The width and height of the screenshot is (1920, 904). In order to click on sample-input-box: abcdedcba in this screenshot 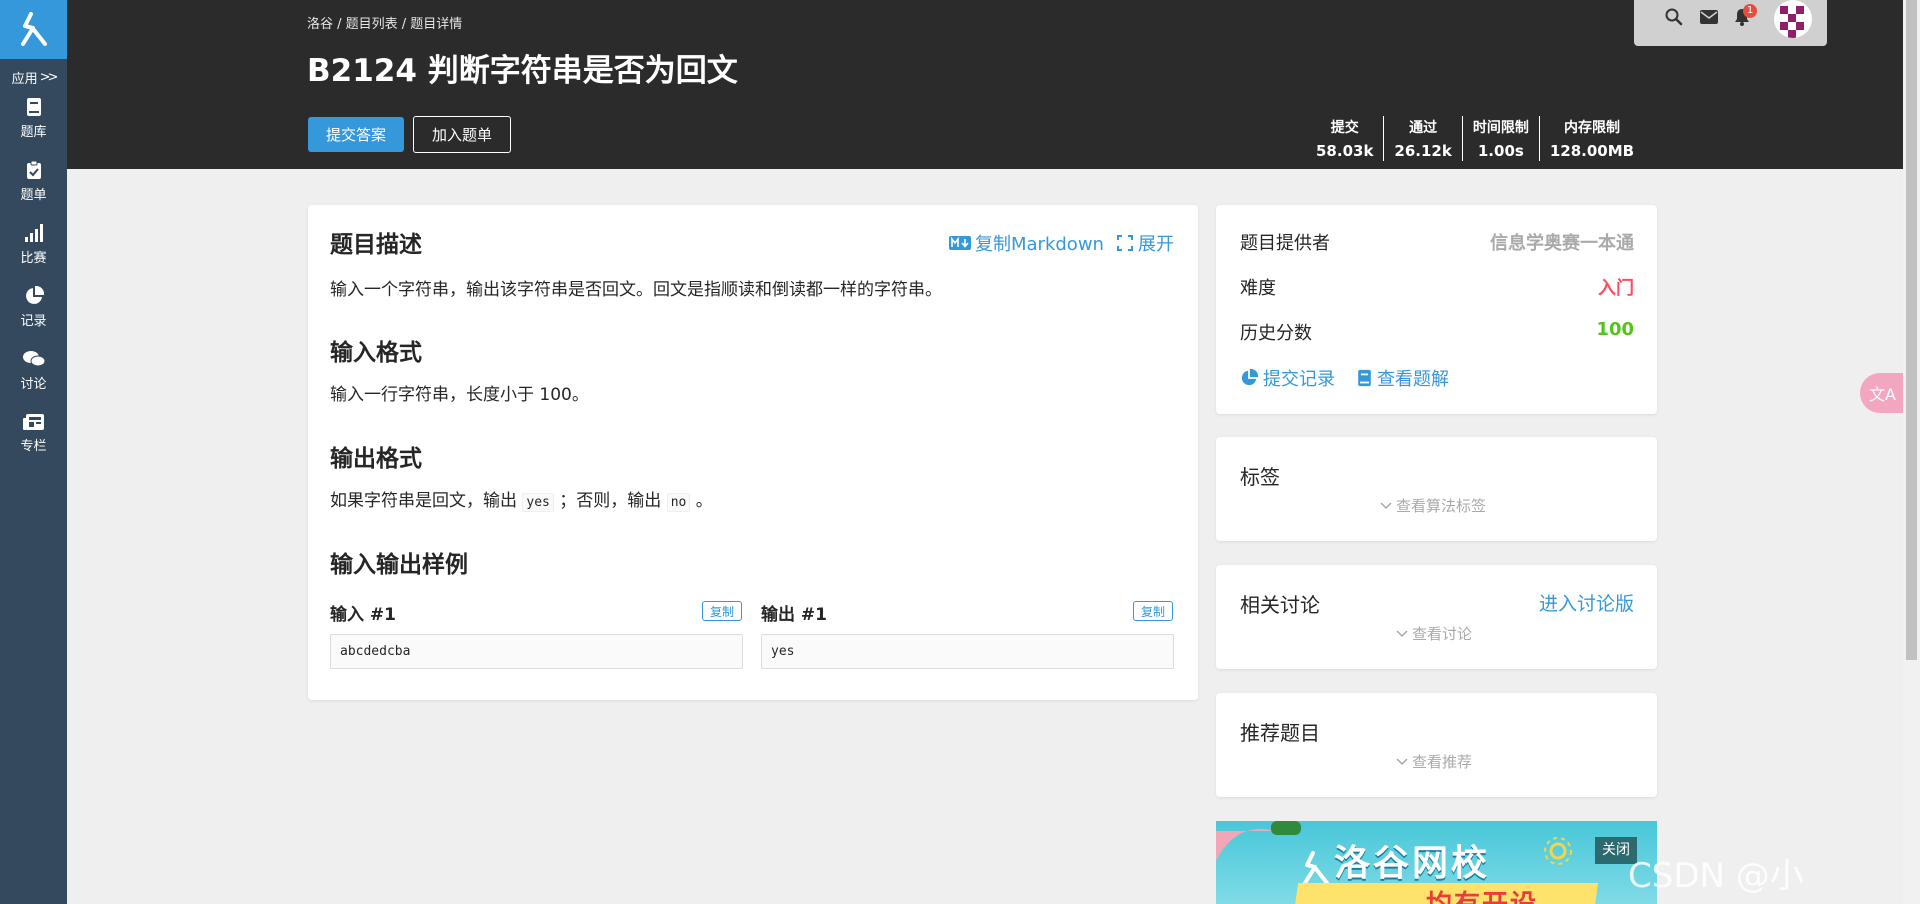, I will do `click(536, 651)`.